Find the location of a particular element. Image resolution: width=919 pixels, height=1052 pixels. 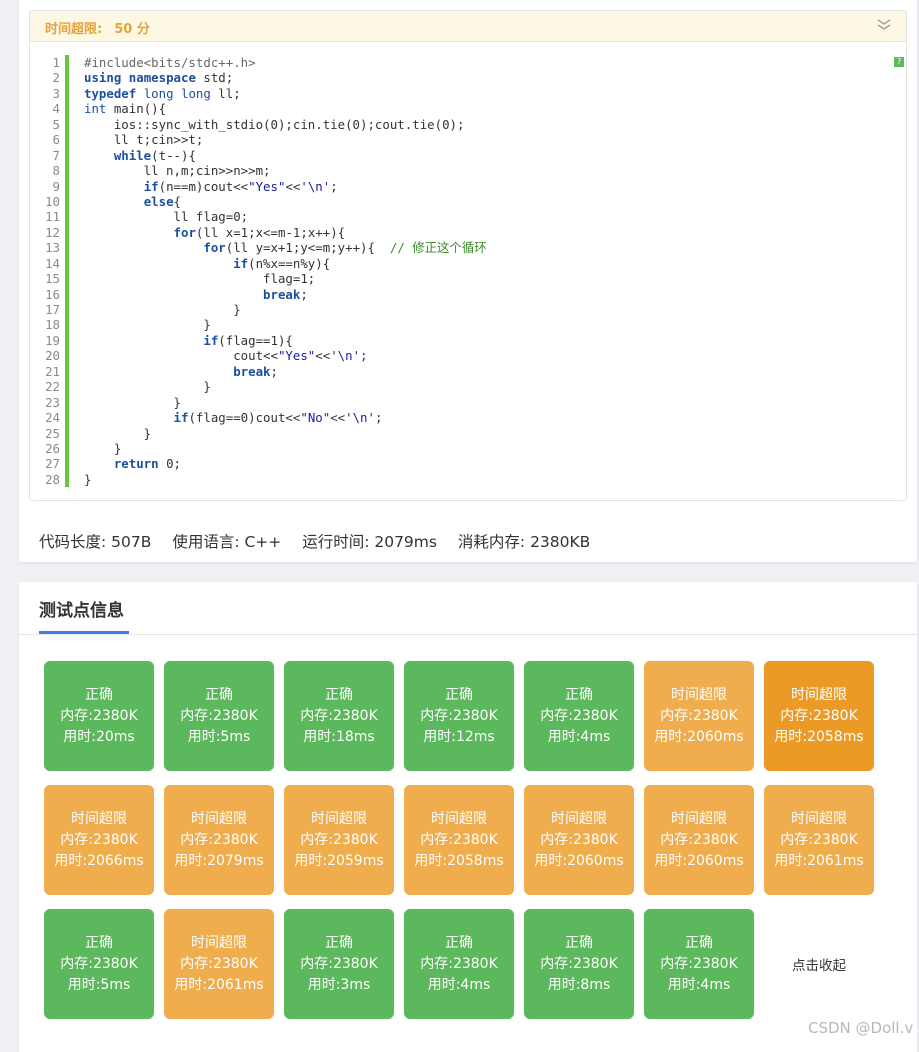

line-number: 11 is located at coordinates (52, 217).